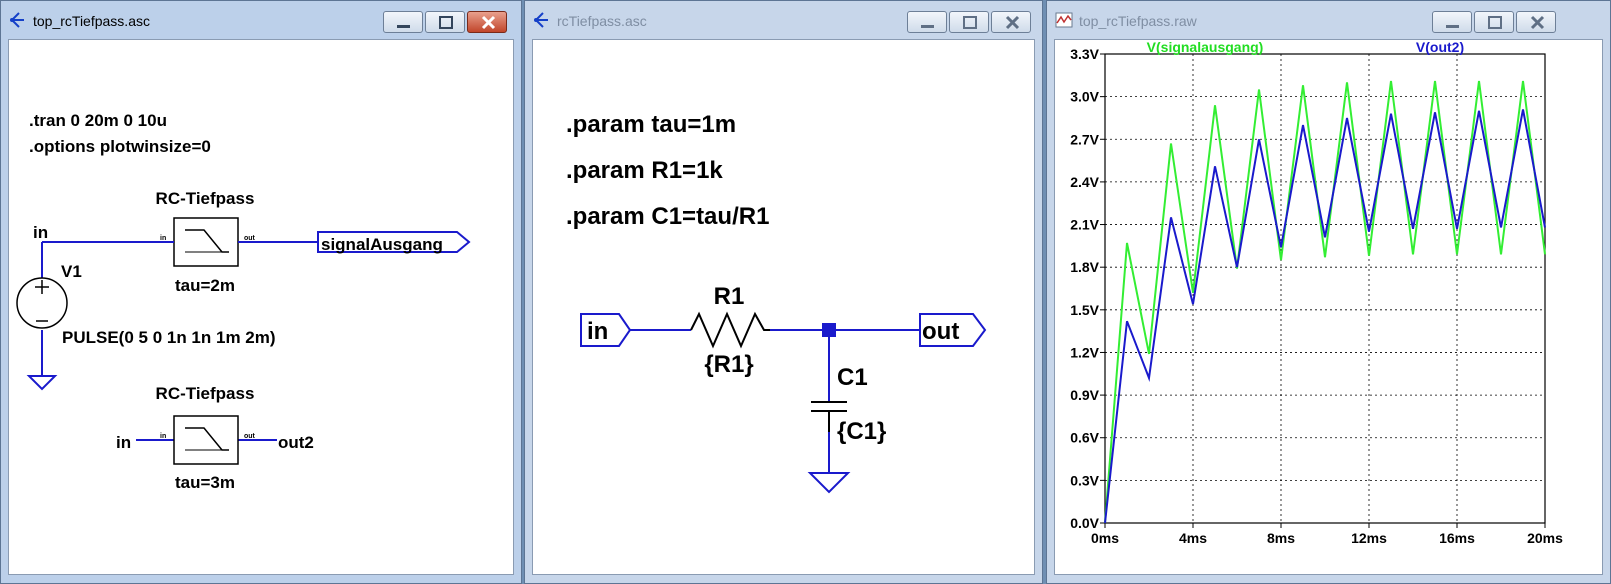 The image size is (1611, 584). Describe the element at coordinates (940, 331) in the screenshot. I see `port-label: out` at that location.